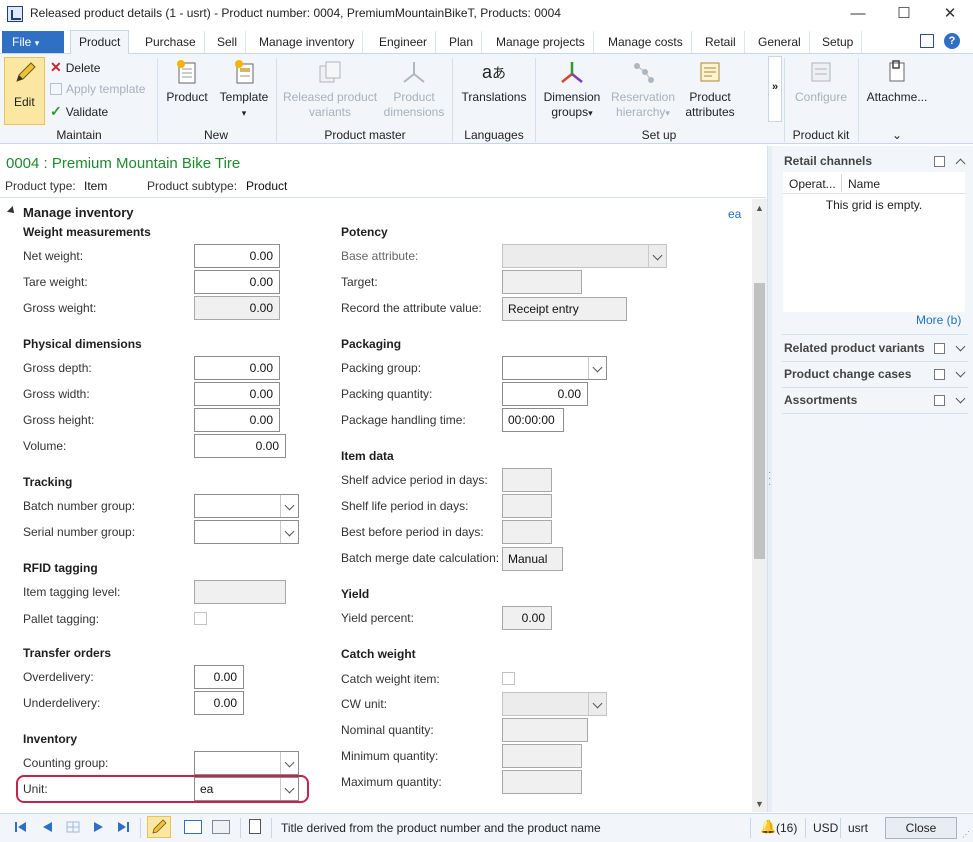  Describe the element at coordinates (897, 135) in the screenshot. I see `ribbon-expand-button: ⌄` at that location.